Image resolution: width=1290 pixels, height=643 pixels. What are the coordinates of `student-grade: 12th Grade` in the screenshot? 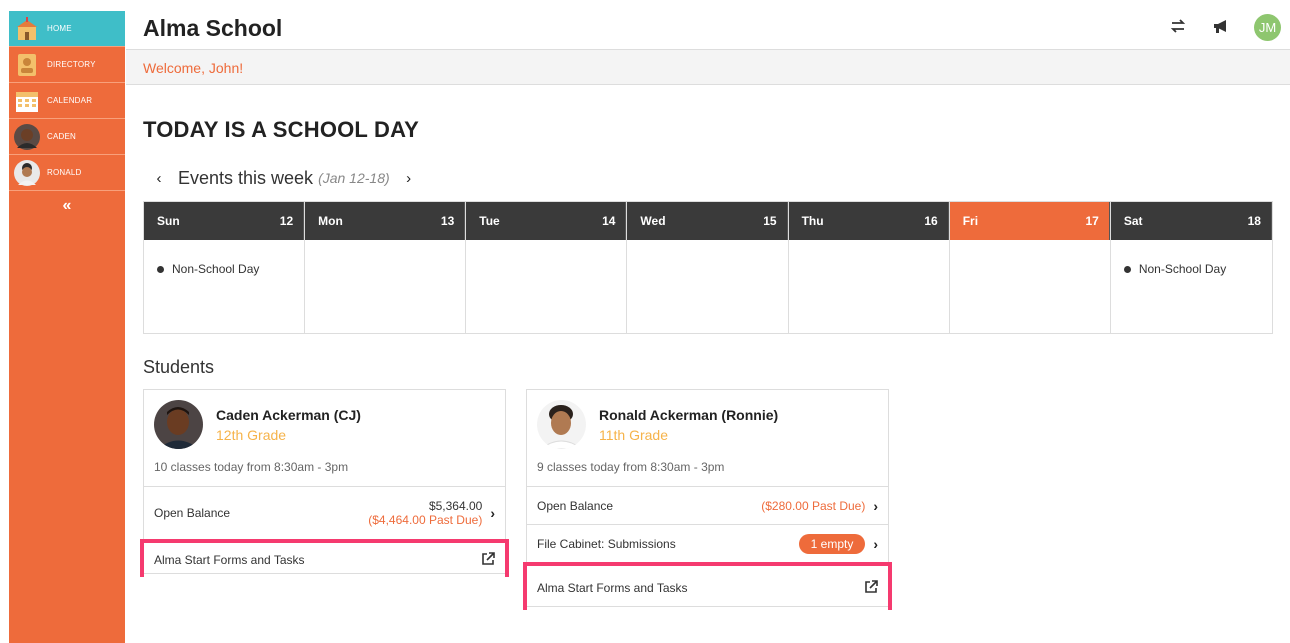 It's located at (251, 435).